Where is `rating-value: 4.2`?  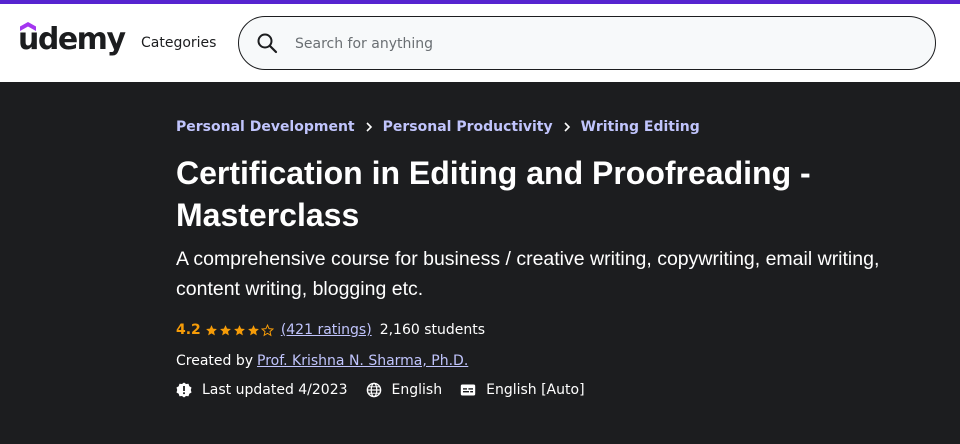 rating-value: 4.2 is located at coordinates (188, 330).